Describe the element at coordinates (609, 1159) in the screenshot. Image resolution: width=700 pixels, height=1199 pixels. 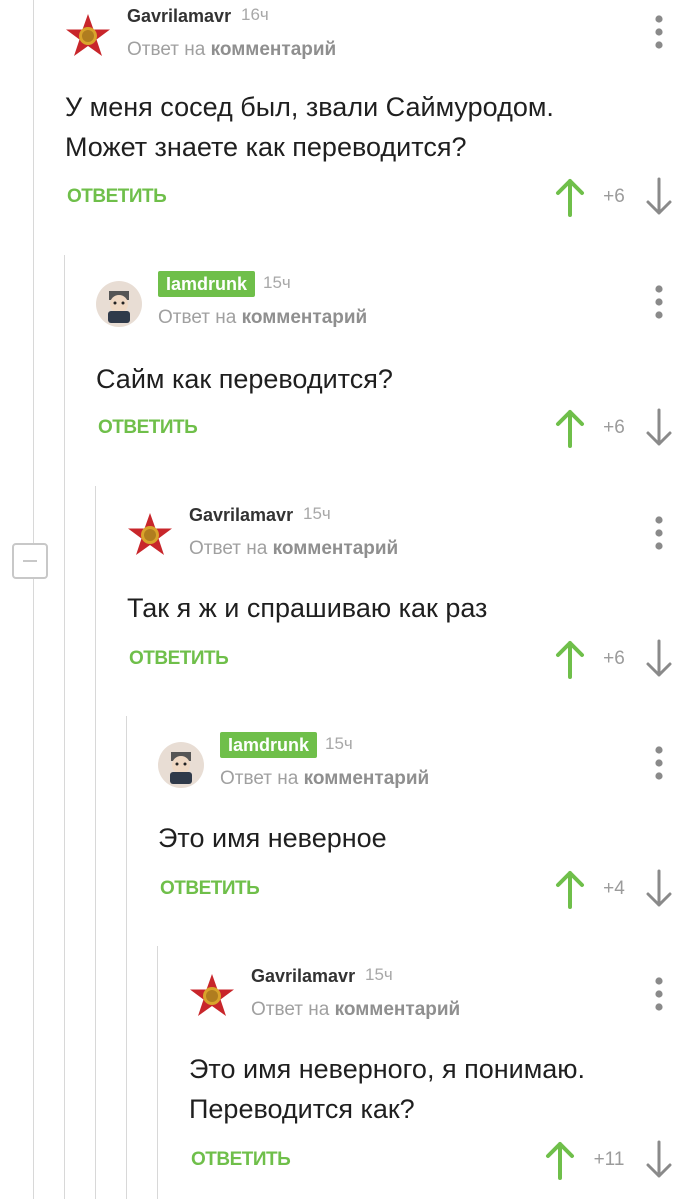
I see `vote-score: +11` at that location.